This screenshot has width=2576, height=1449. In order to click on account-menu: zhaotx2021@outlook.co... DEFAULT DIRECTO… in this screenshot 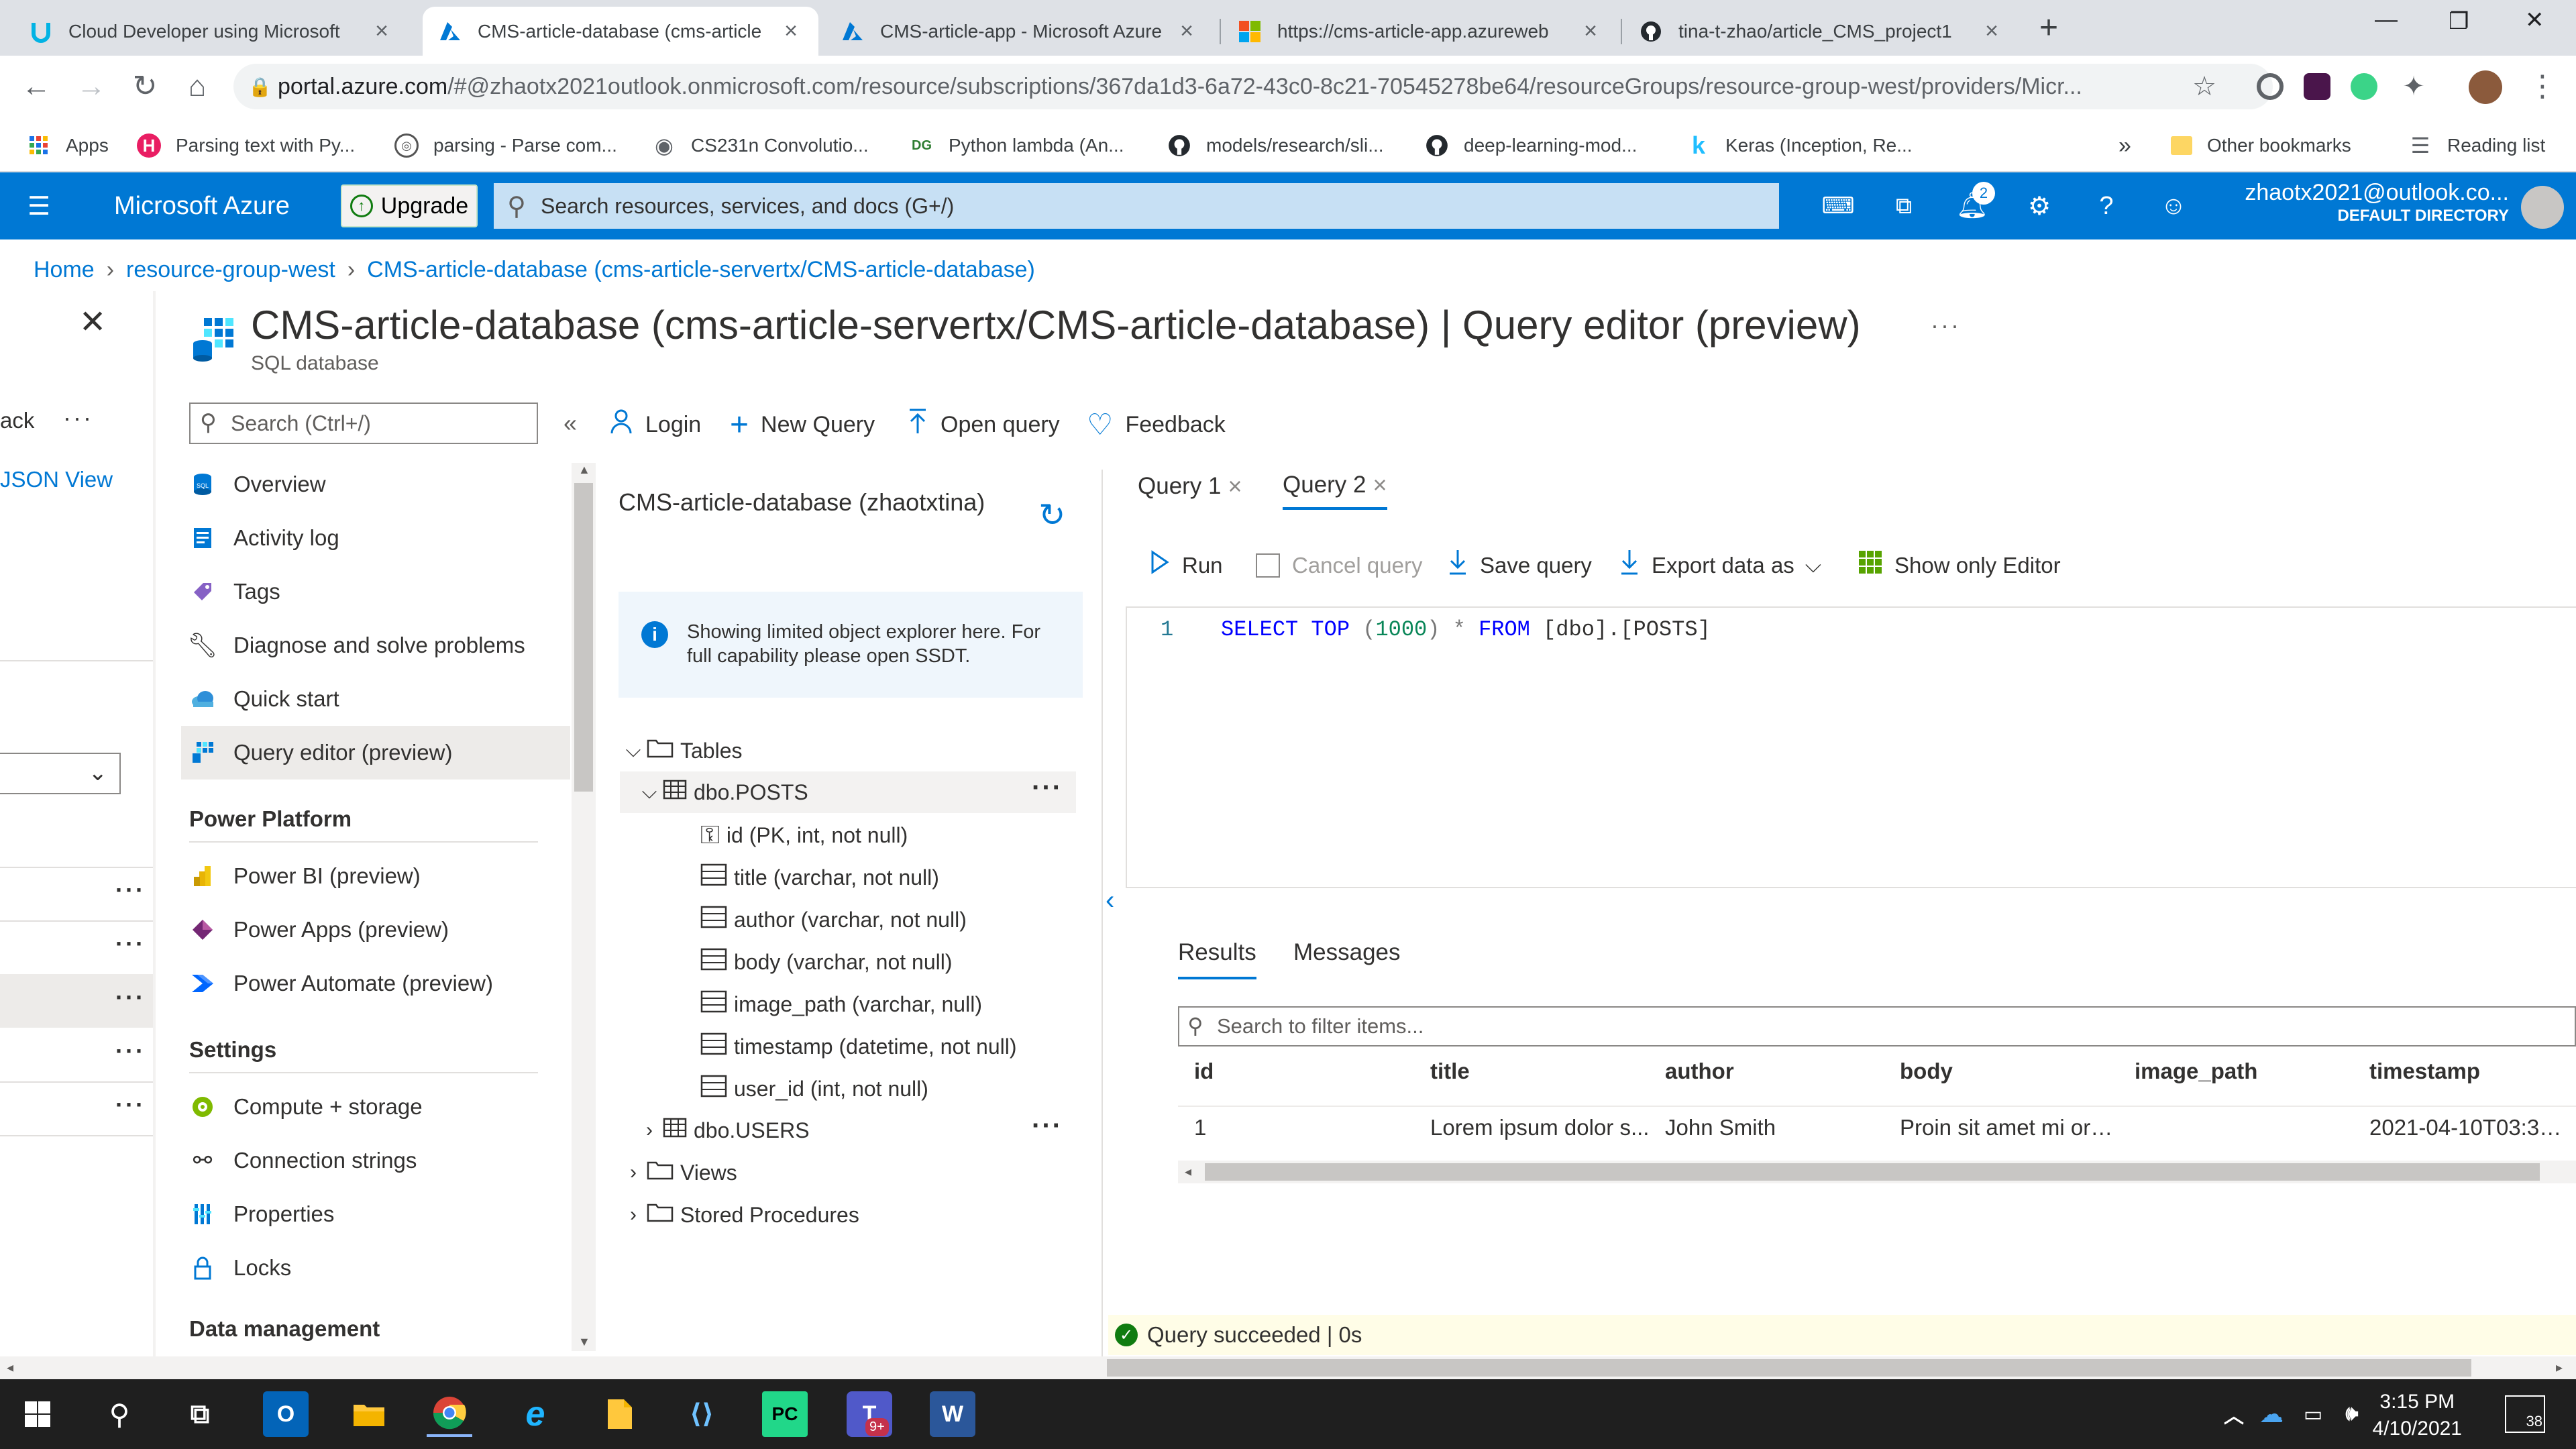, I will do `click(2377, 202)`.